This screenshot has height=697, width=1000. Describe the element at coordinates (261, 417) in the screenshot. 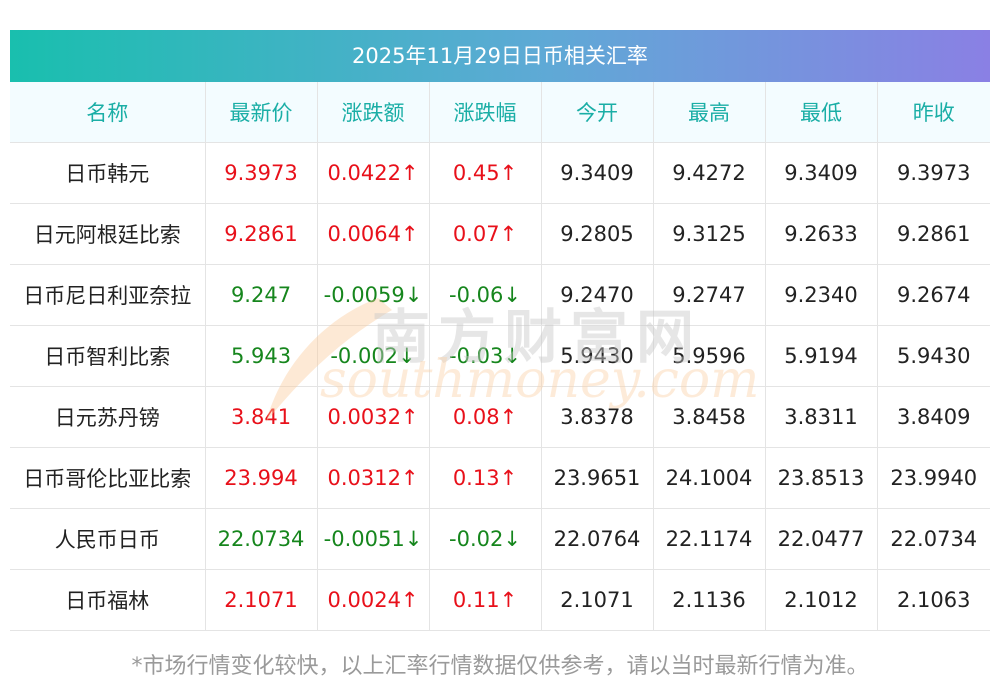

I see `latest-price: 3.841` at that location.